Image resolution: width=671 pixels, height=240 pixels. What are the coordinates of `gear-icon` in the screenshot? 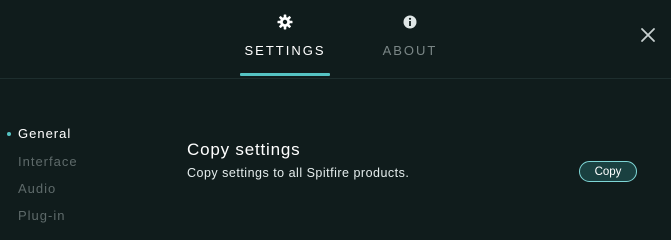 It's located at (285, 22).